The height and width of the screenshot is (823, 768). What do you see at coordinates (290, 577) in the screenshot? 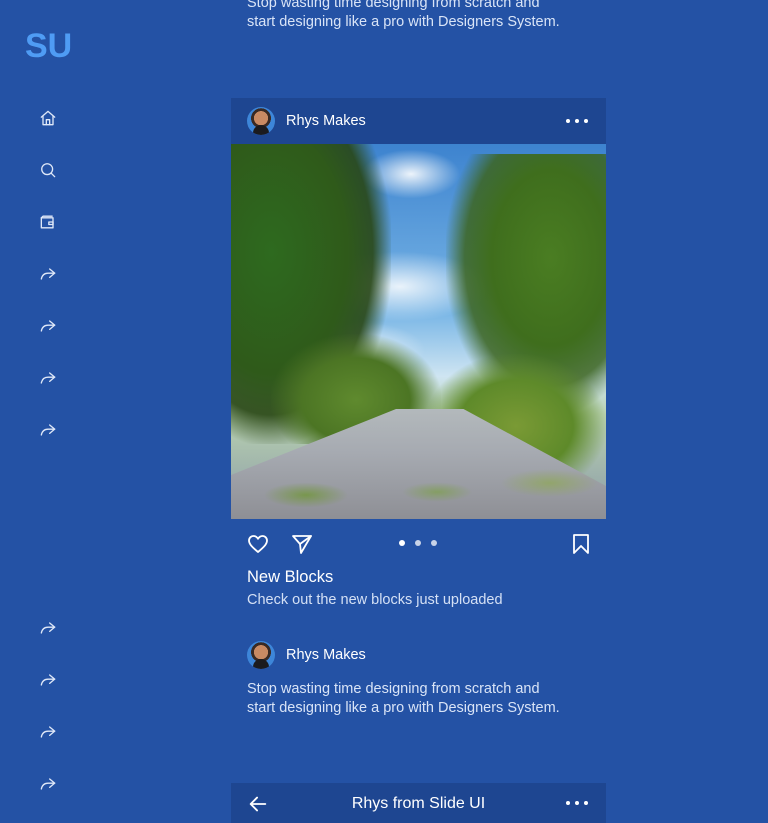
I see `post-title: New Blocks` at bounding box center [290, 577].